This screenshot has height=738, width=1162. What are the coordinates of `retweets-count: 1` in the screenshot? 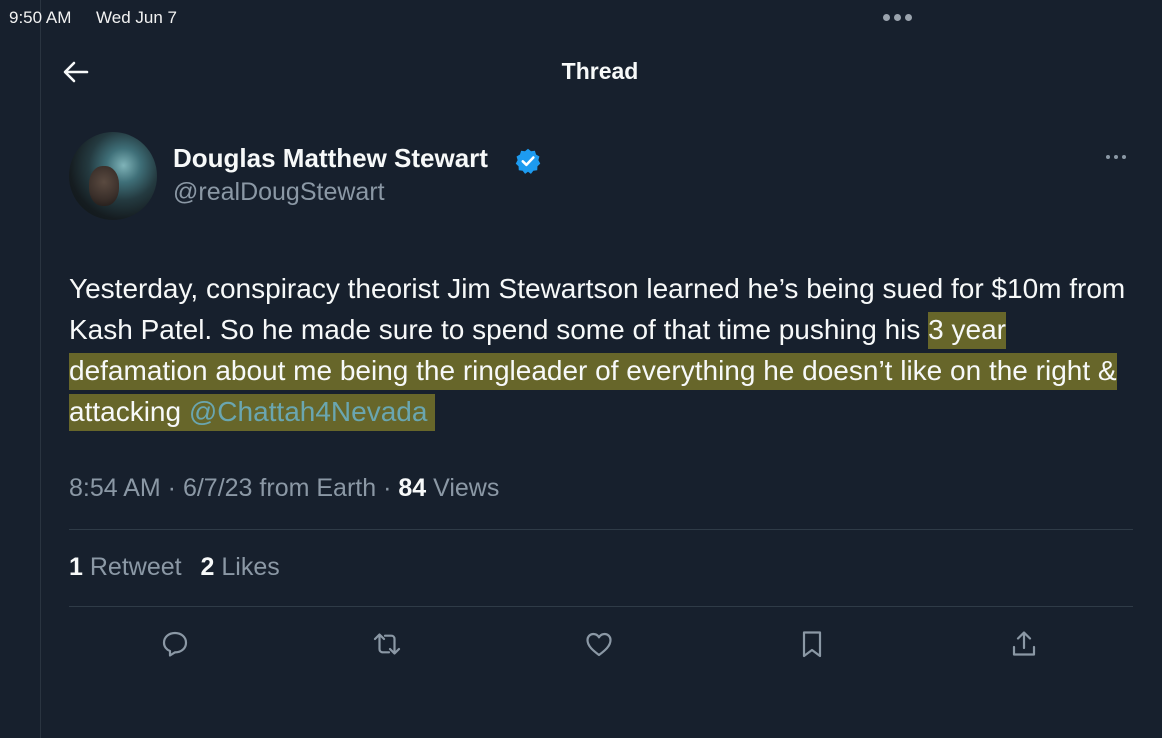 It's located at (76, 567).